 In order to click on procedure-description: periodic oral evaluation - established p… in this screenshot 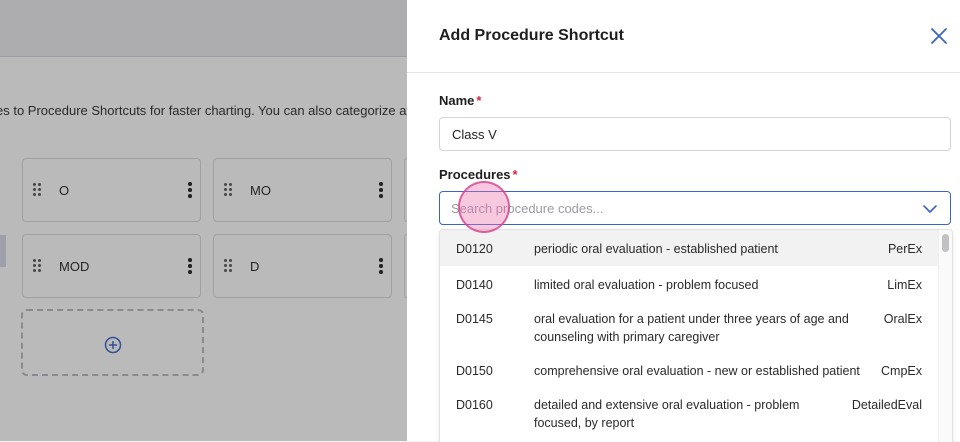, I will do `click(656, 249)`.